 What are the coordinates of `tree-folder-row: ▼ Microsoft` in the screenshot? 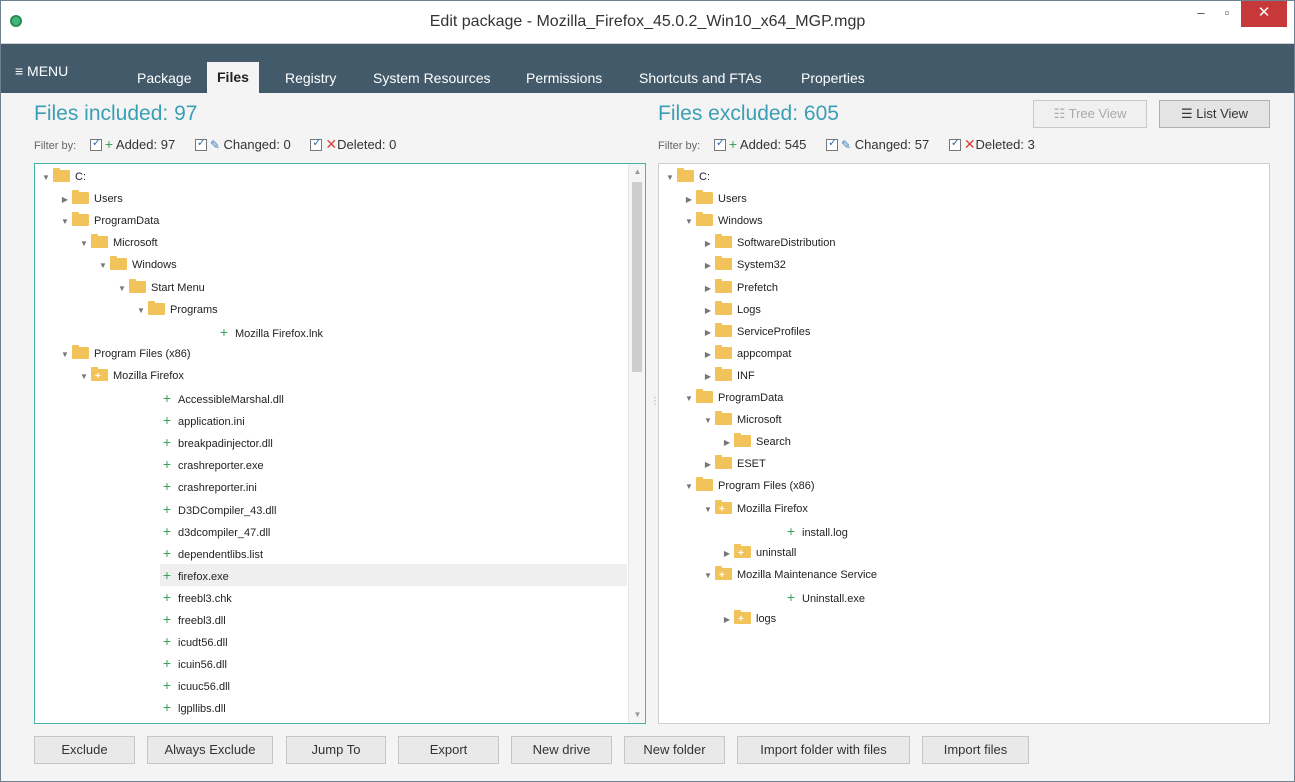 It's located at (117, 243).